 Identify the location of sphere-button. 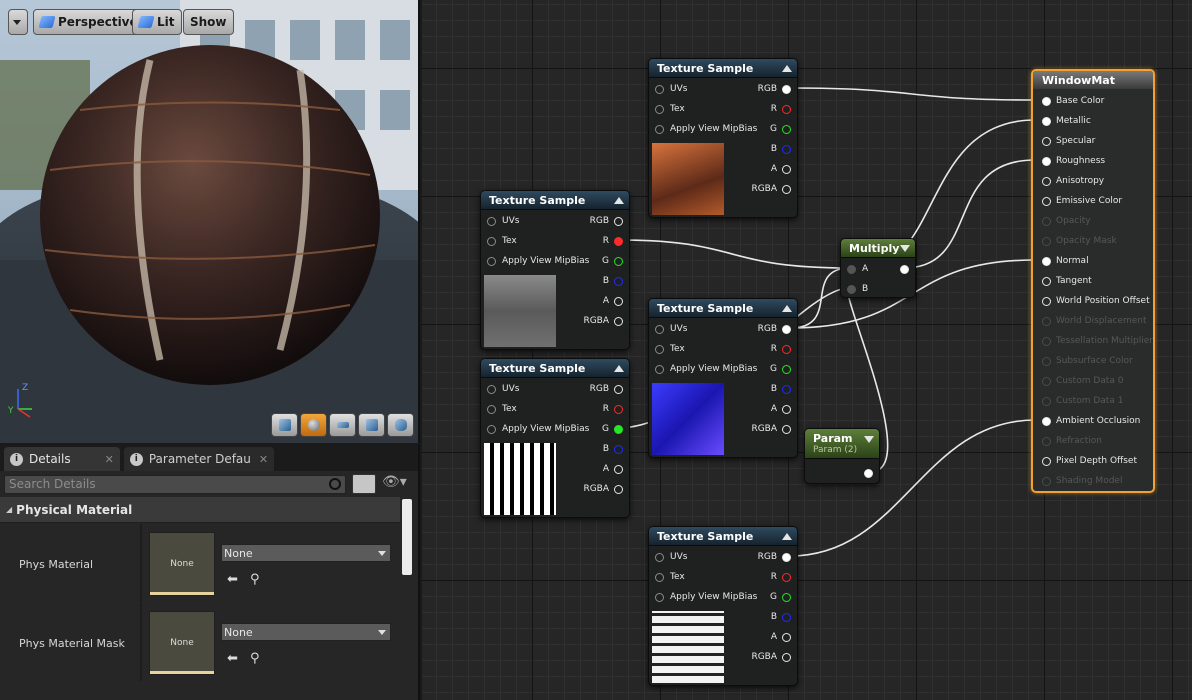
(313, 425).